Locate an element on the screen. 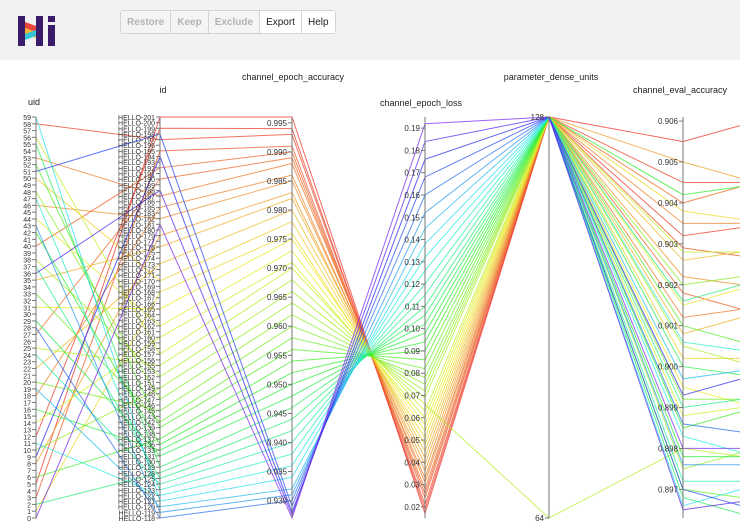 The image size is (740, 530). tick-label-uid: 17 is located at coordinates (27, 403).